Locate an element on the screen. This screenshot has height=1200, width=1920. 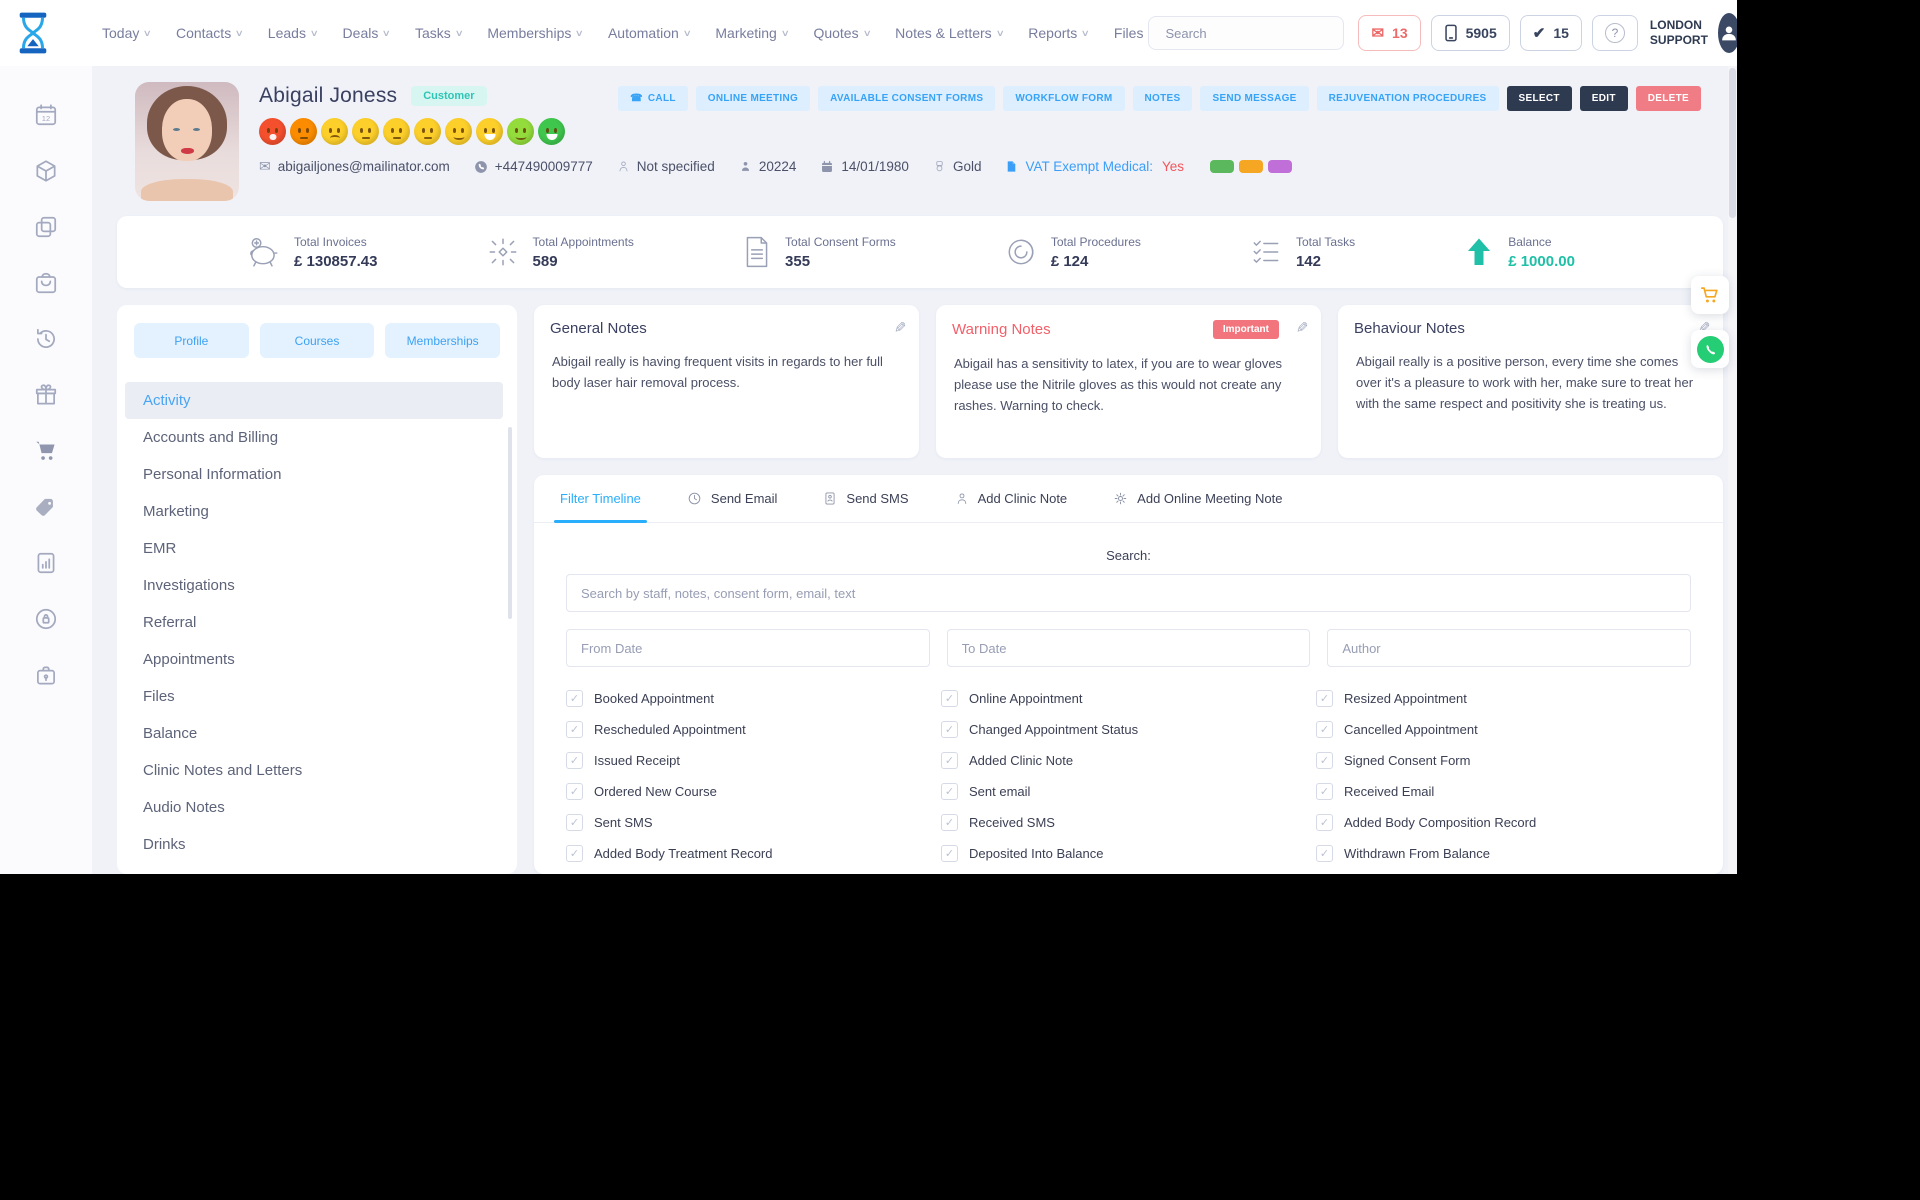
vat-exempt-field: VAT Exempt Medical: Yes is located at coordinates (1094, 166).